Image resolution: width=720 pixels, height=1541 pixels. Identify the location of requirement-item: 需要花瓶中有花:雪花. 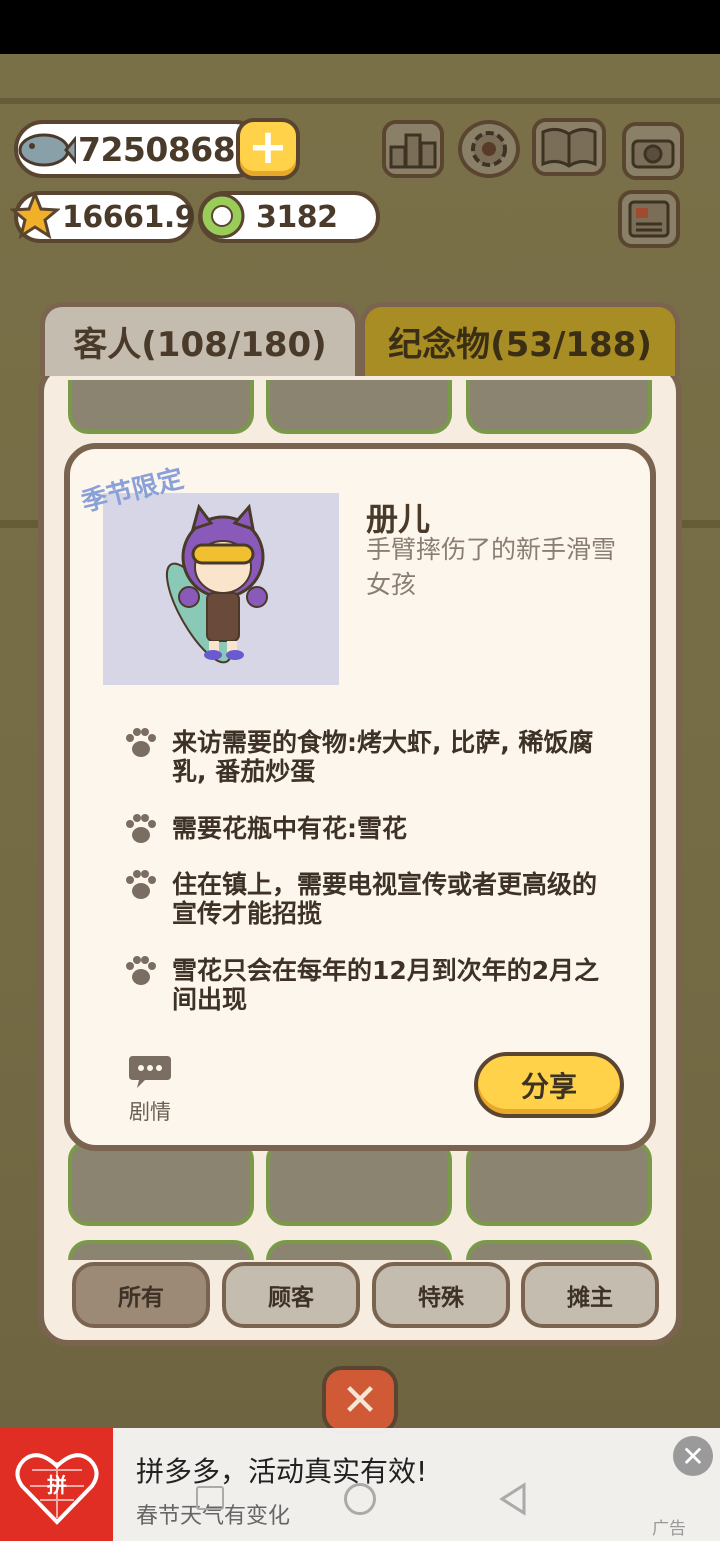
(364, 831).